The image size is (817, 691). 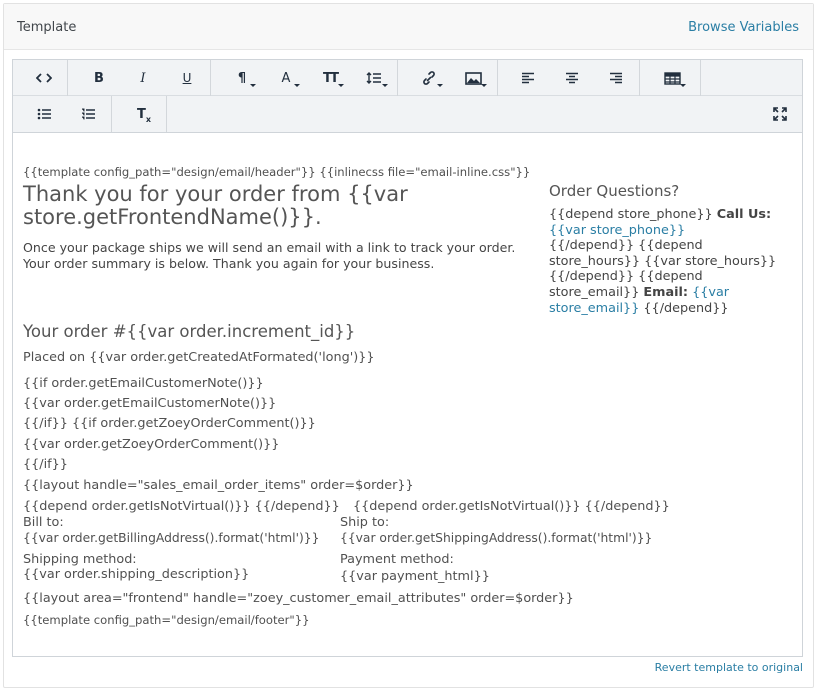 I want to click on store-email-link-start: {{var, so click(x=710, y=292).